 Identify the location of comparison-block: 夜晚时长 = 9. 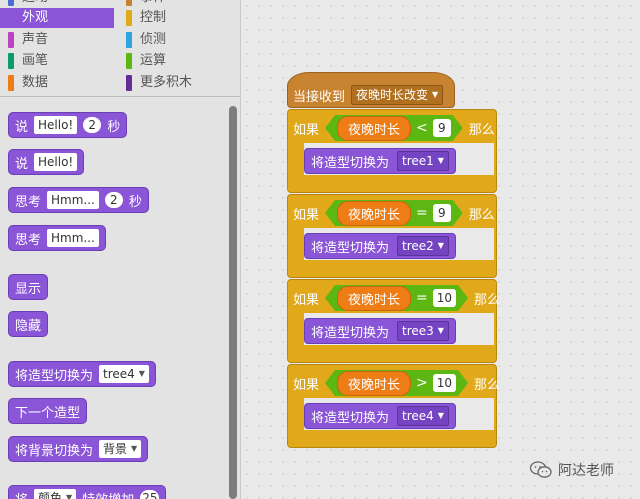
(394, 213).